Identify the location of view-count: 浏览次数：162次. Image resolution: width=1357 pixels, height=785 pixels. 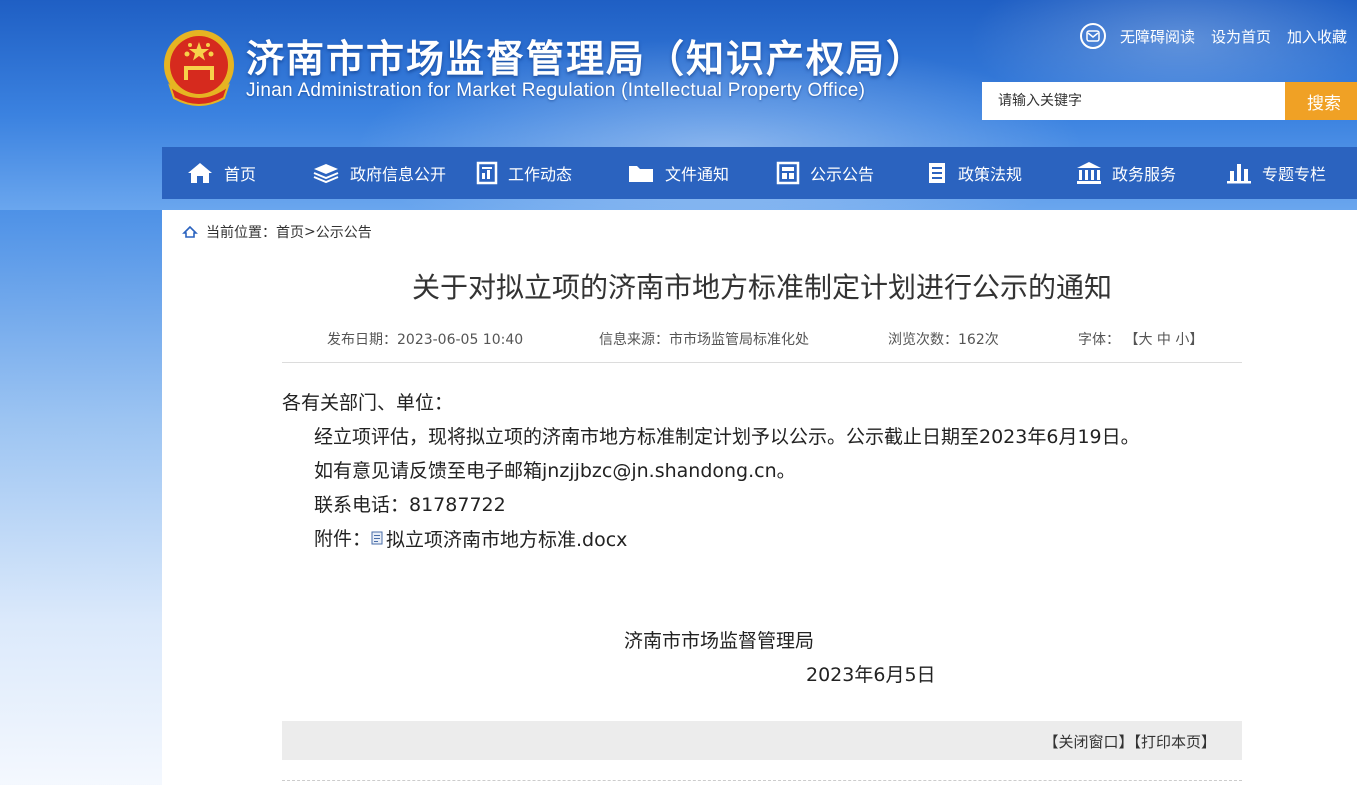
(943, 339).